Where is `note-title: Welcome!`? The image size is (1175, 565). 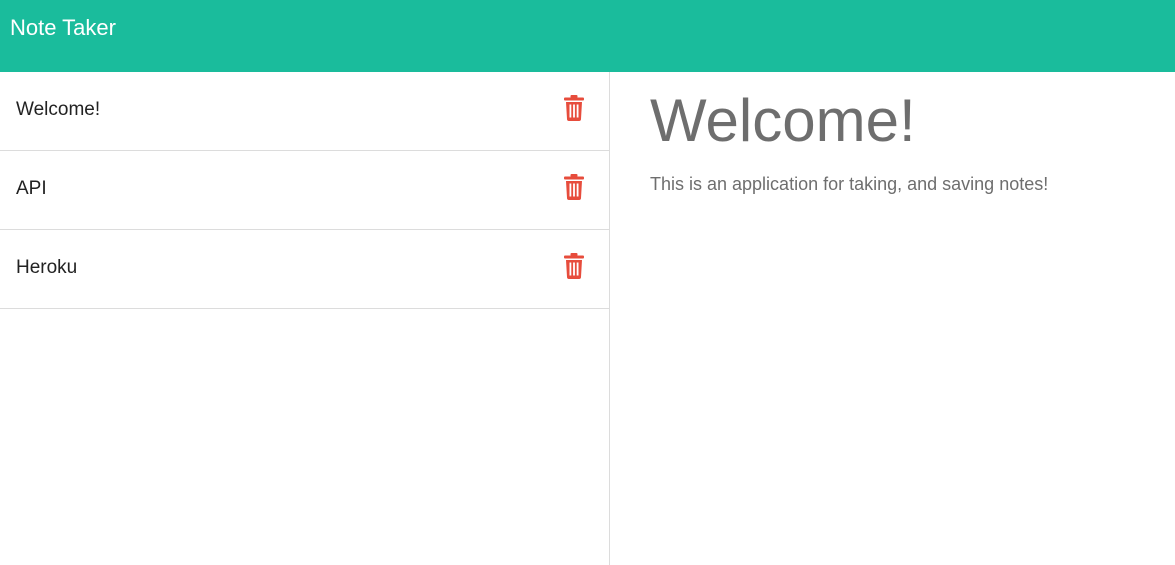
note-title: Welcome! is located at coordinates (58, 109).